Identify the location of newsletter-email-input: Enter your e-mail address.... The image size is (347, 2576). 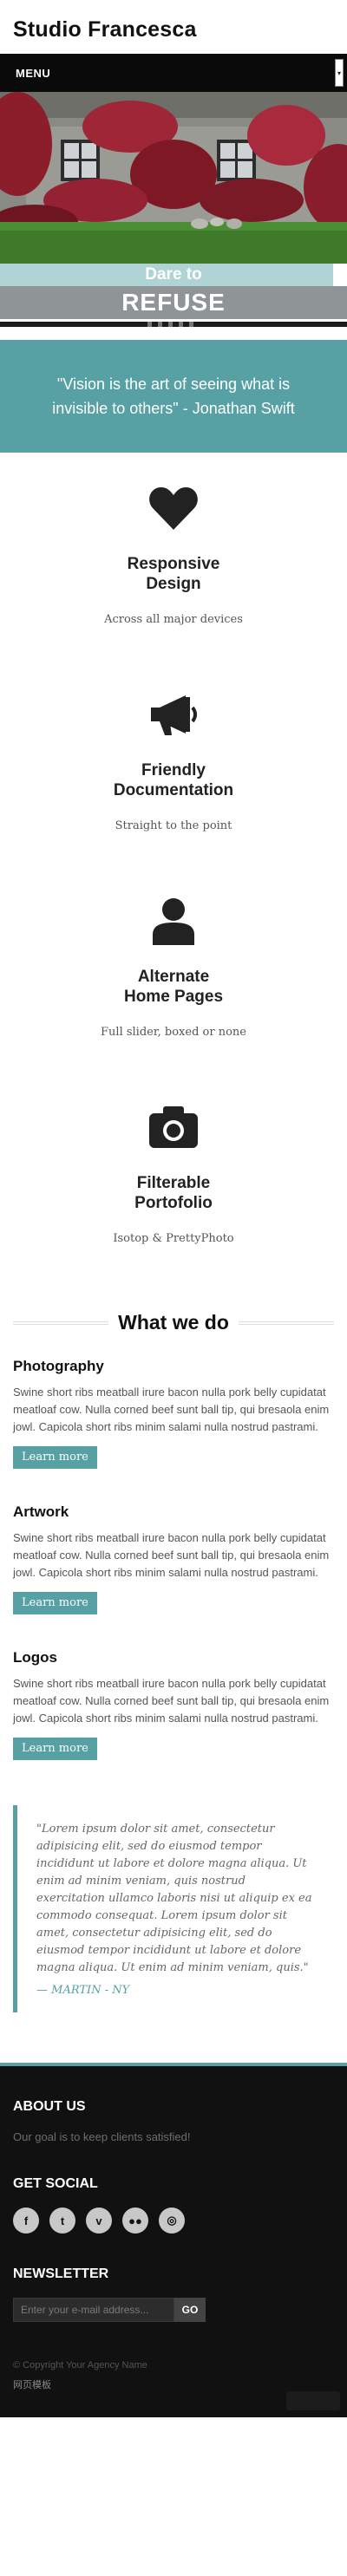
(94, 2310).